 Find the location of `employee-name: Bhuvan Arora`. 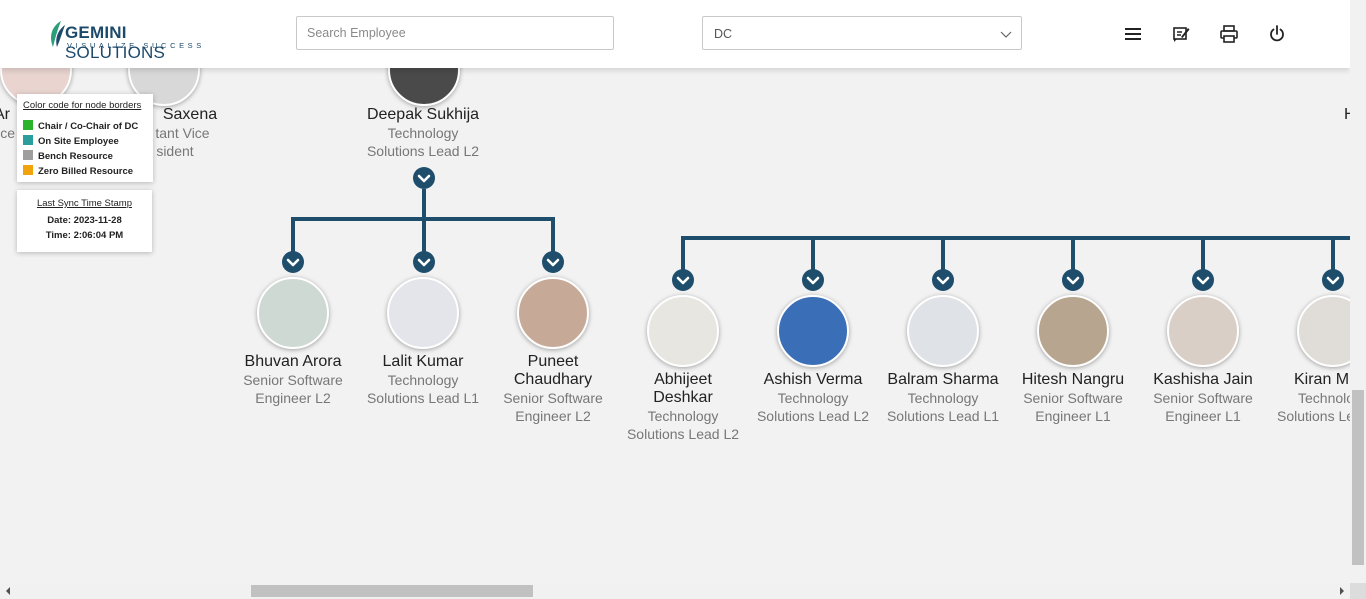

employee-name: Bhuvan Arora is located at coordinates (293, 361).